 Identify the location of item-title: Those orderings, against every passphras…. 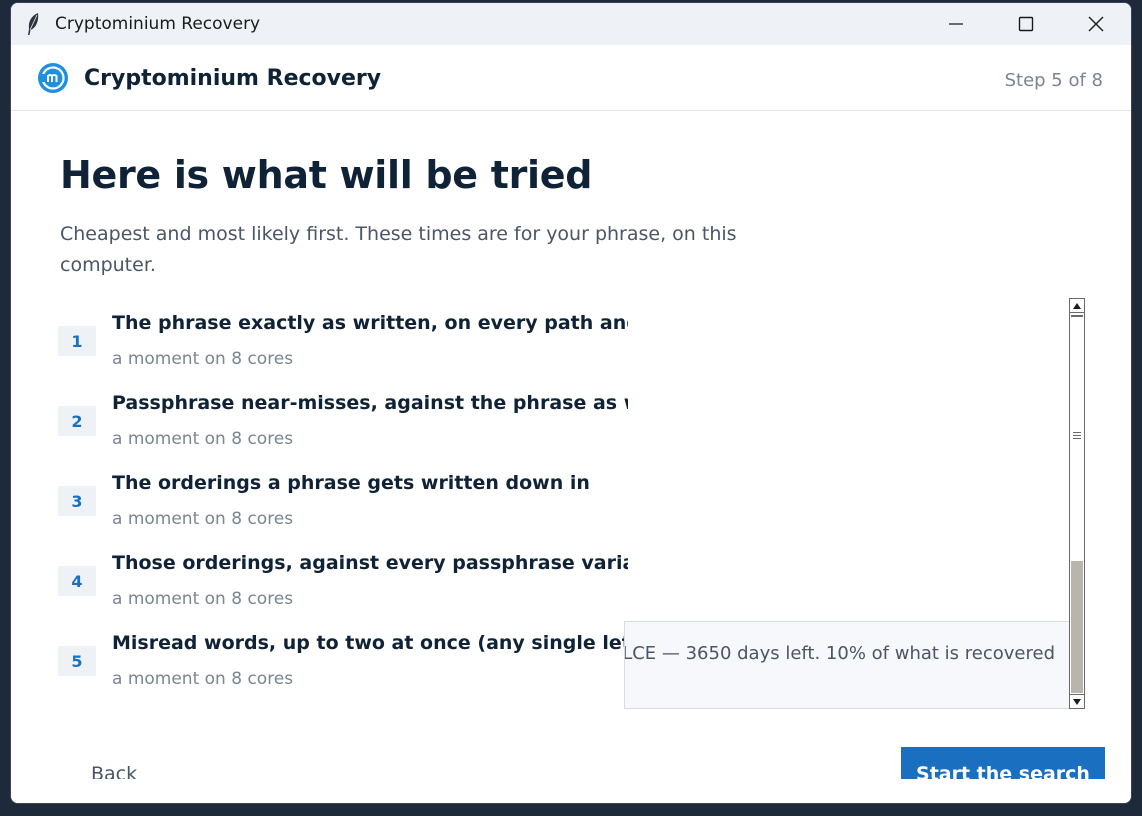
(370, 563).